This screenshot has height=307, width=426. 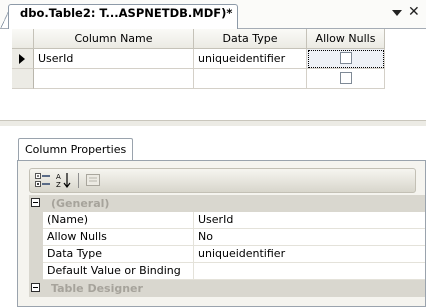 I want to click on column-name-cell, so click(x=114, y=79).